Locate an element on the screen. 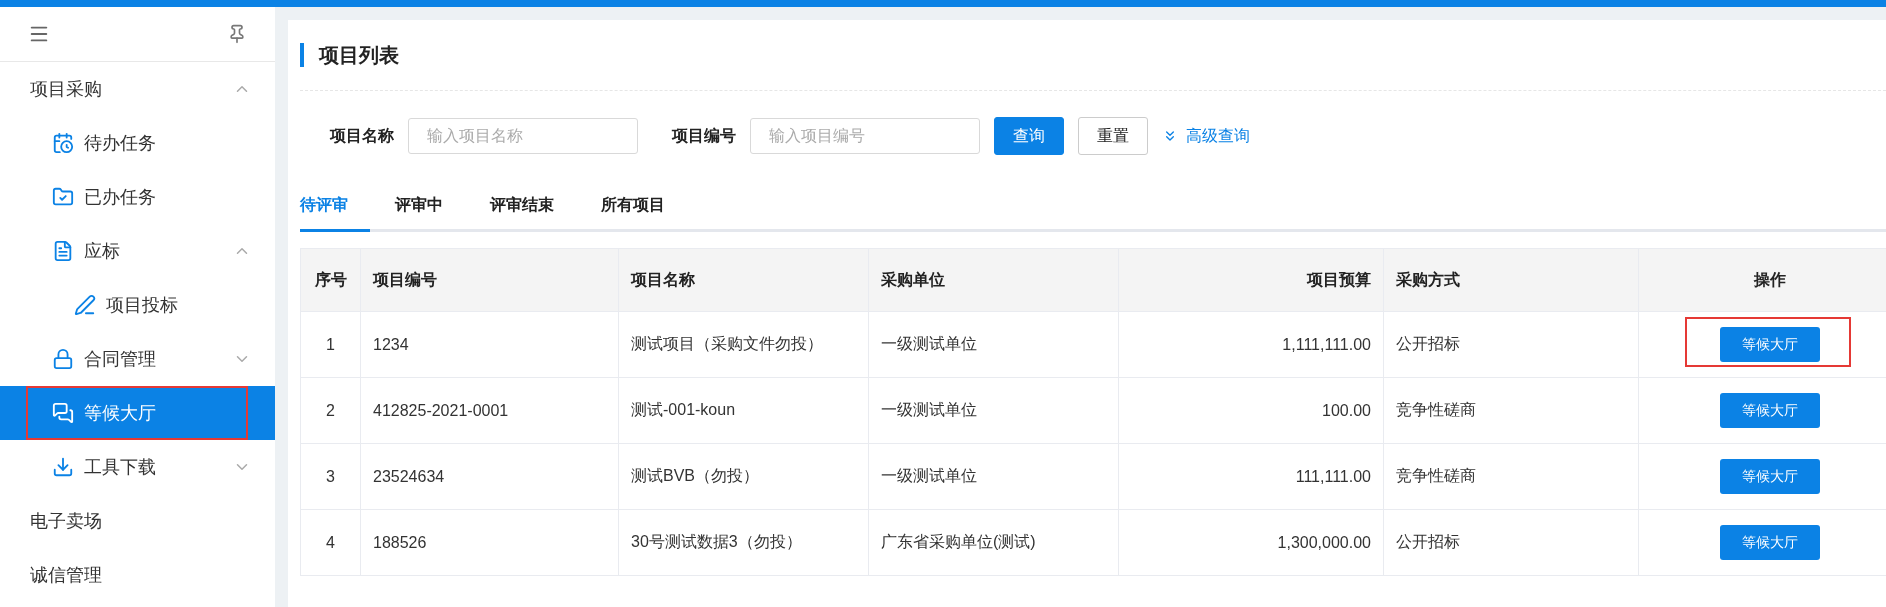  sidebar-item: 等候大厅 is located at coordinates (137, 413).